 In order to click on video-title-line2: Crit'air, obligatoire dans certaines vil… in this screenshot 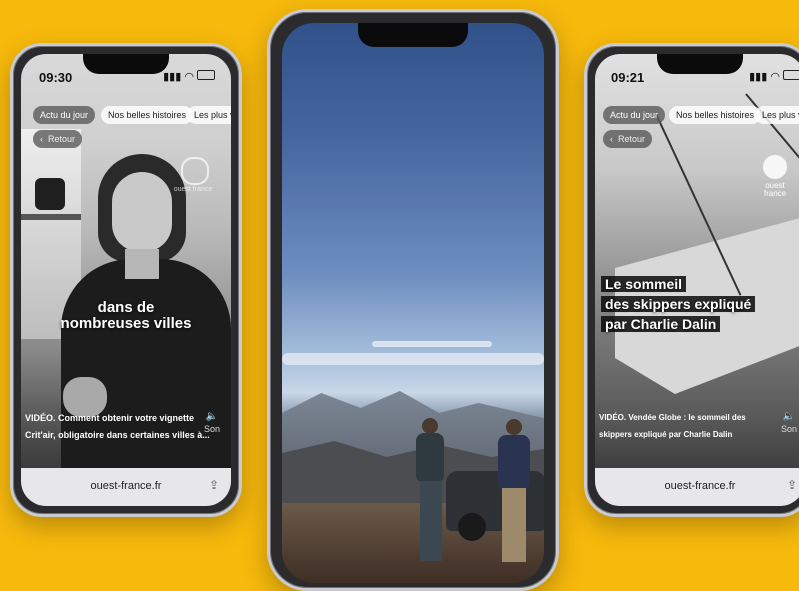, I will do `click(117, 435)`.